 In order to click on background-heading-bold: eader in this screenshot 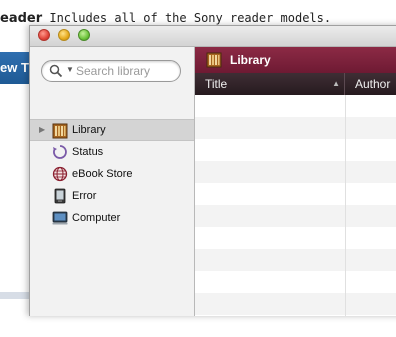, I will do `click(21, 18)`.